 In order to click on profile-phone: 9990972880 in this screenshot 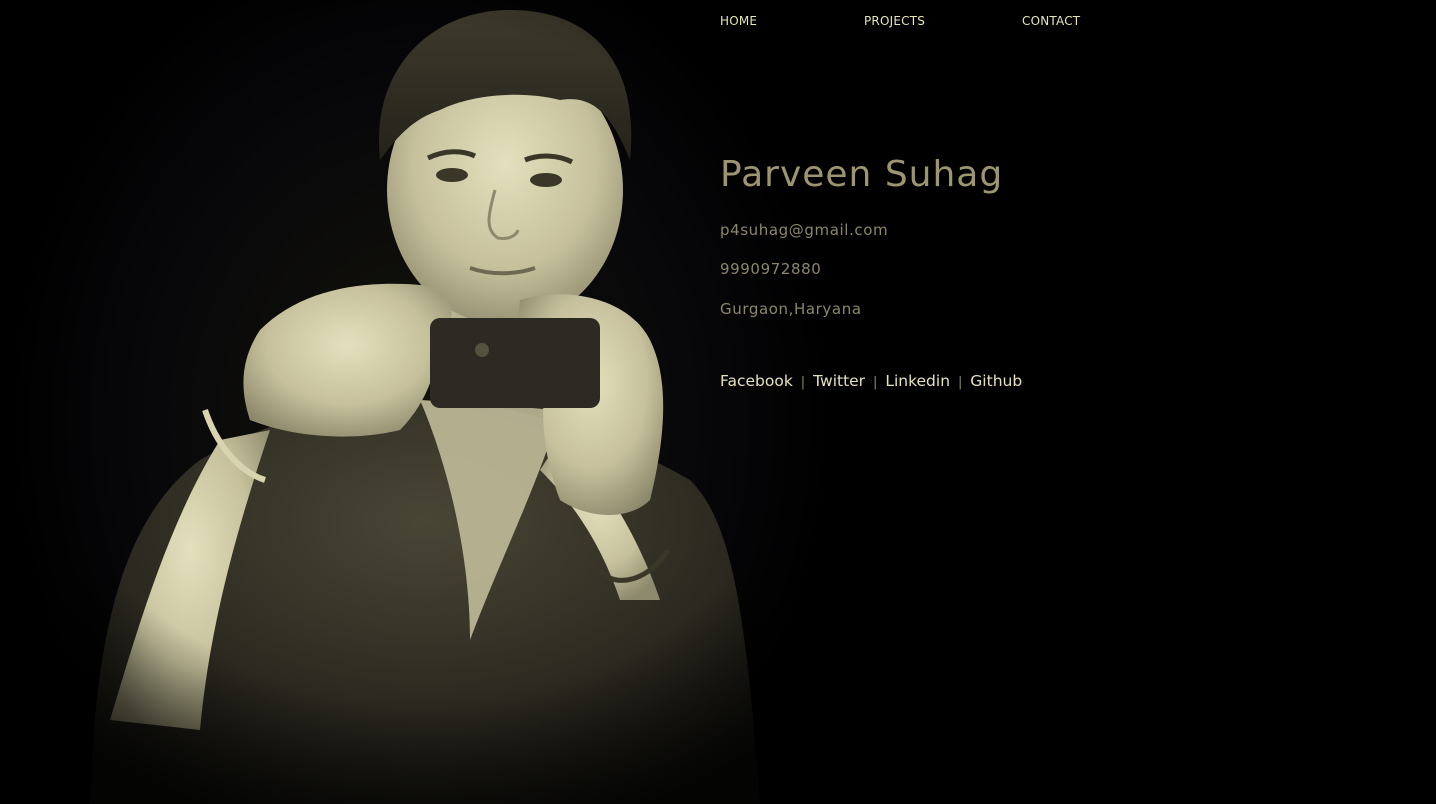, I will do `click(771, 269)`.